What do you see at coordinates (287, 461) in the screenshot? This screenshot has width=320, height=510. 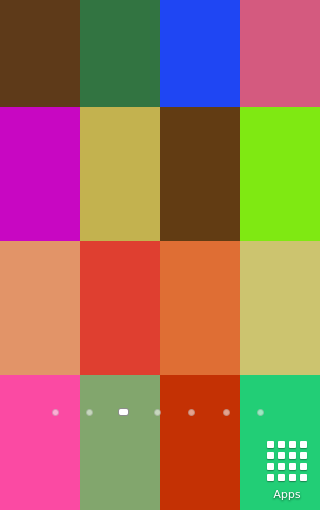 I see `app-grid-icon` at bounding box center [287, 461].